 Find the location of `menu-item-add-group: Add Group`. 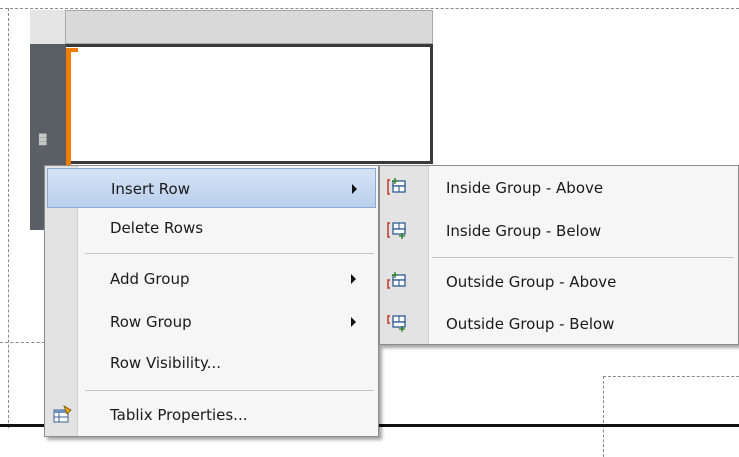

menu-item-add-group: Add Group is located at coordinates (211, 279).